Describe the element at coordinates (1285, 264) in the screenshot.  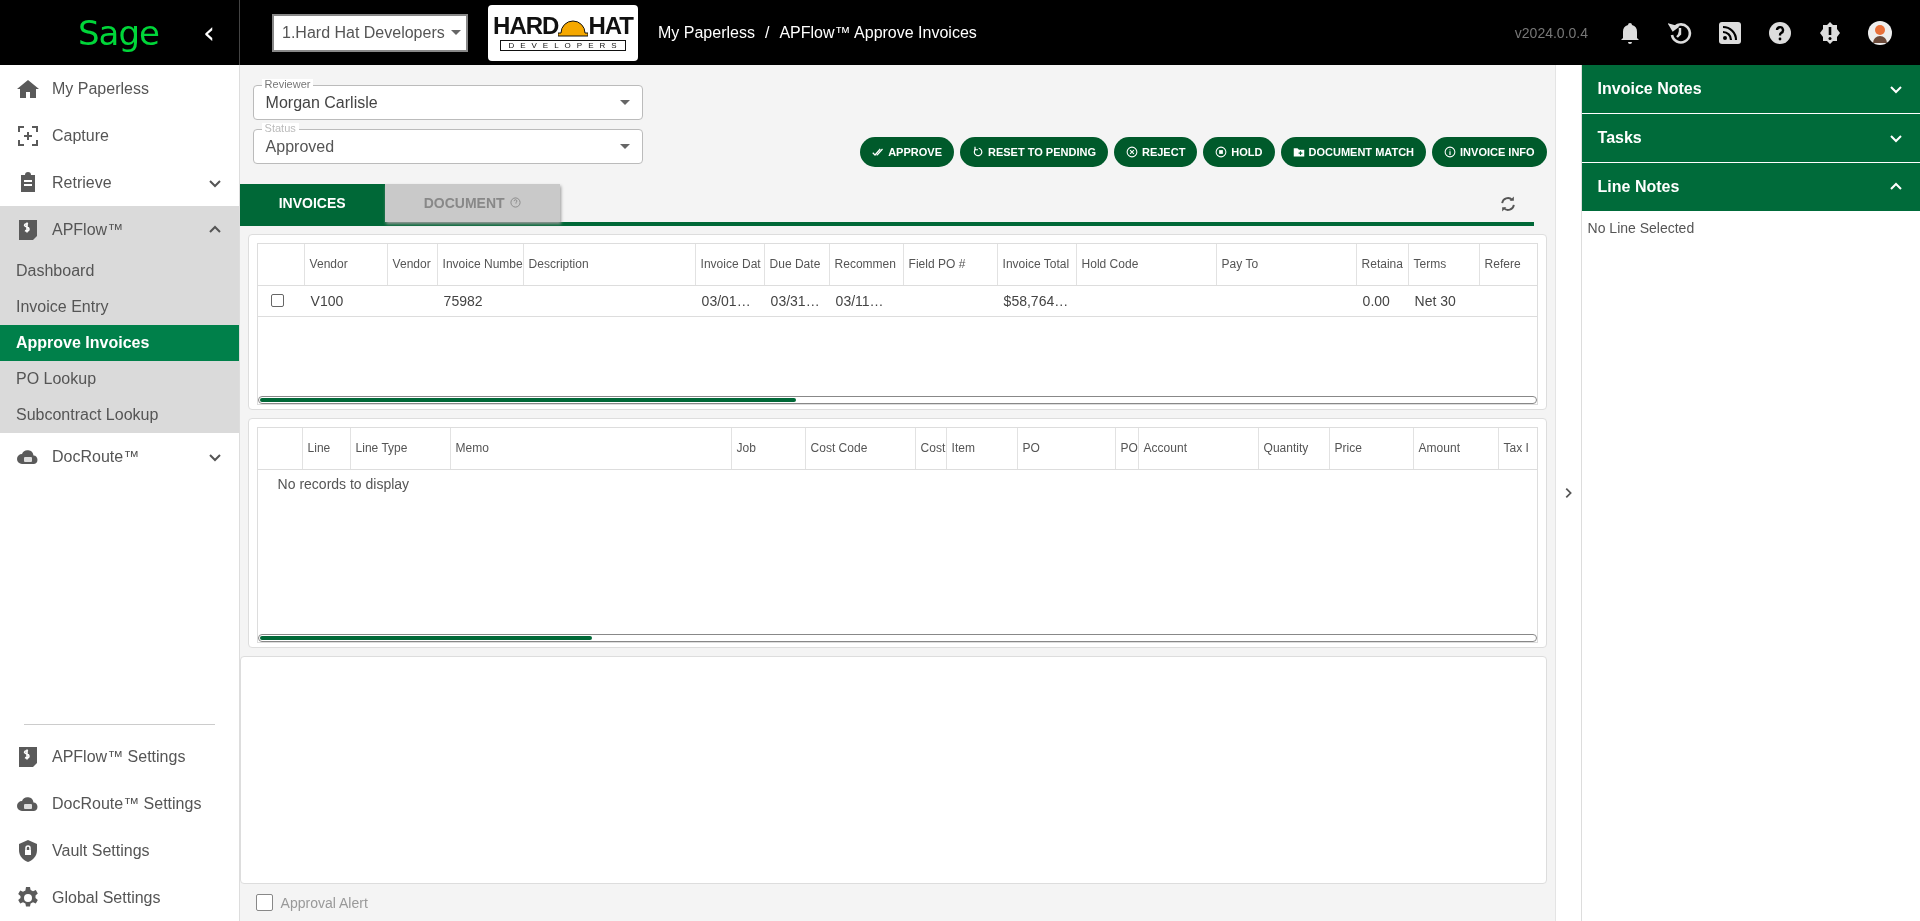
I see `column-header: Pay To` at that location.